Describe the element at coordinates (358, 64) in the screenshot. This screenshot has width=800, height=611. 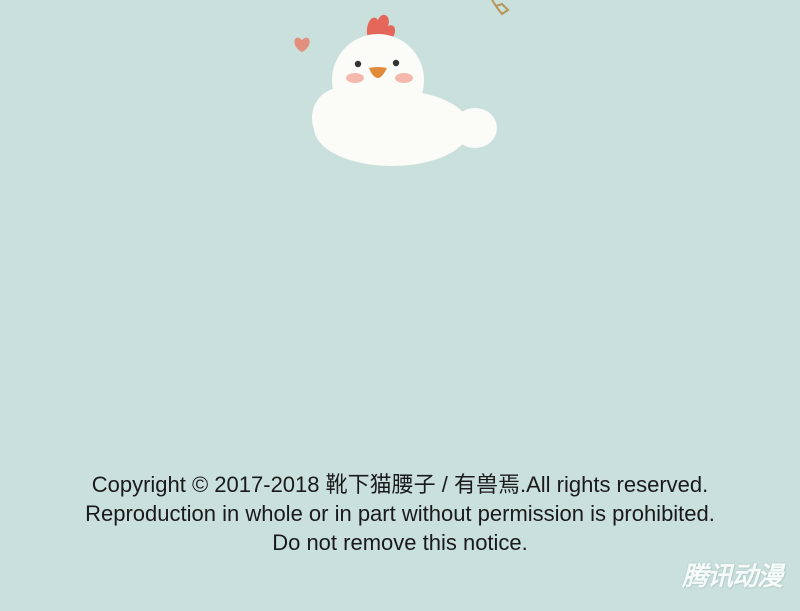
I see `left-eye` at that location.